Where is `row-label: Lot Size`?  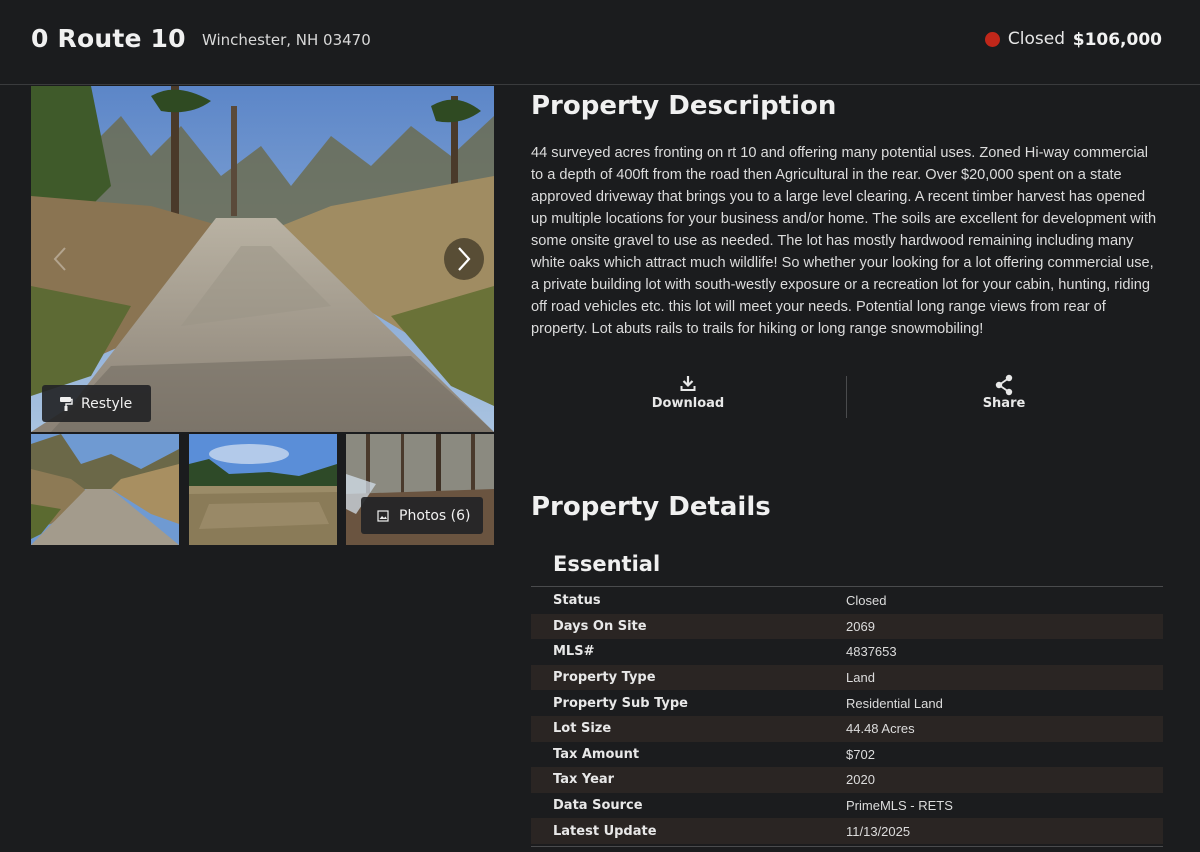
row-label: Lot Size is located at coordinates (582, 729).